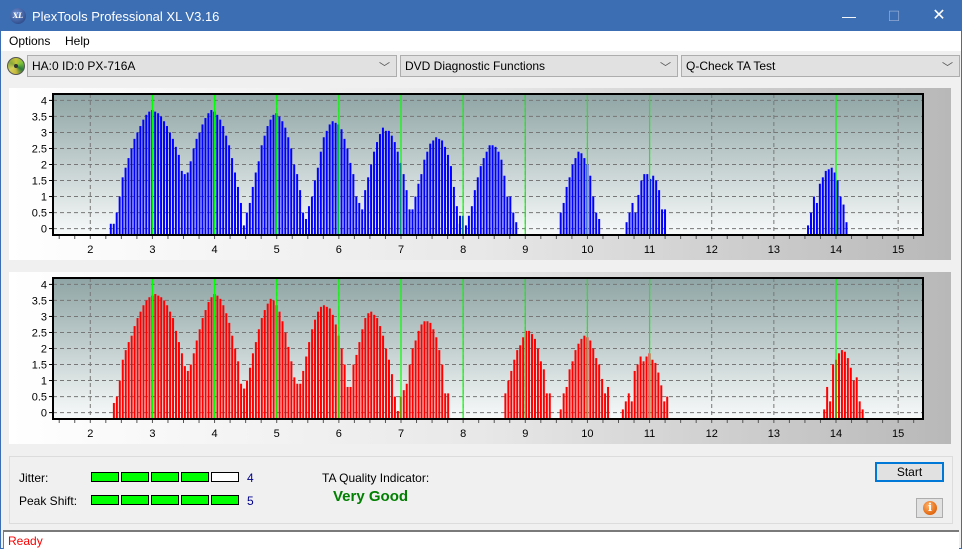 The height and width of the screenshot is (549, 962). Describe the element at coordinates (929, 508) in the screenshot. I see `info-button: i` at that location.